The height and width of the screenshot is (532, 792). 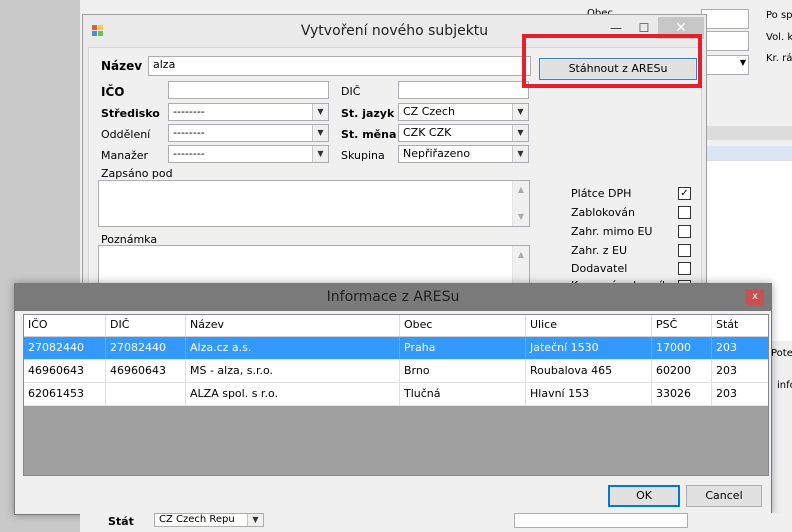 What do you see at coordinates (146, 325) in the screenshot?
I see `column-header-dic: DIČ` at bounding box center [146, 325].